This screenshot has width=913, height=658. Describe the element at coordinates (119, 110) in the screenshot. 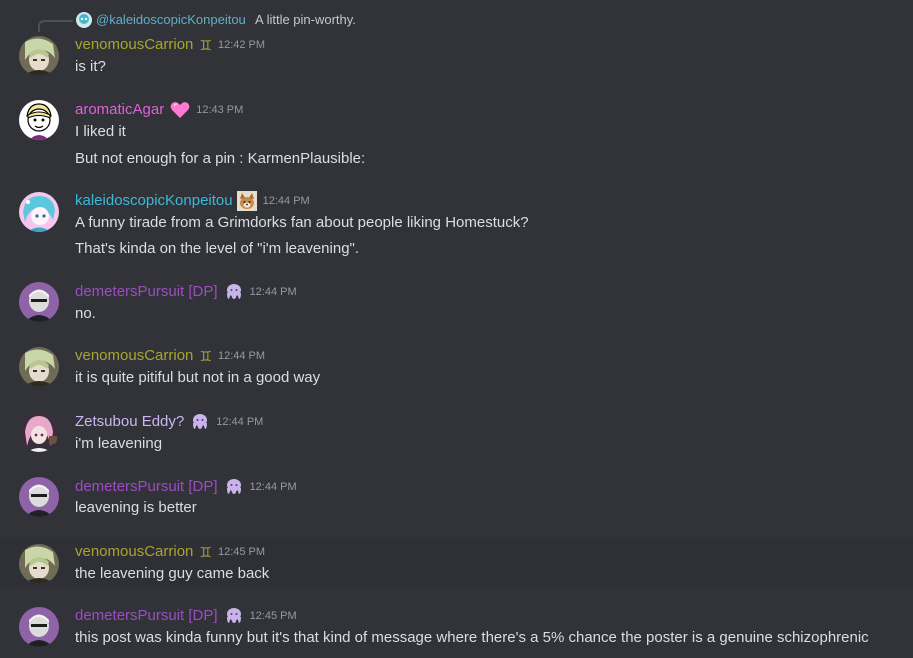

I see `username: aromaticAgar` at that location.